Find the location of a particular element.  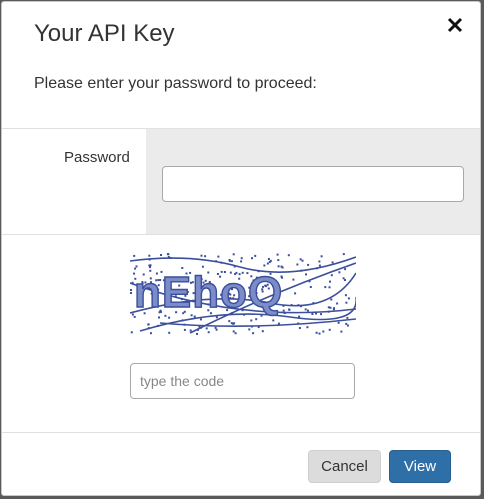

cancel-button: Cancel is located at coordinates (344, 466).